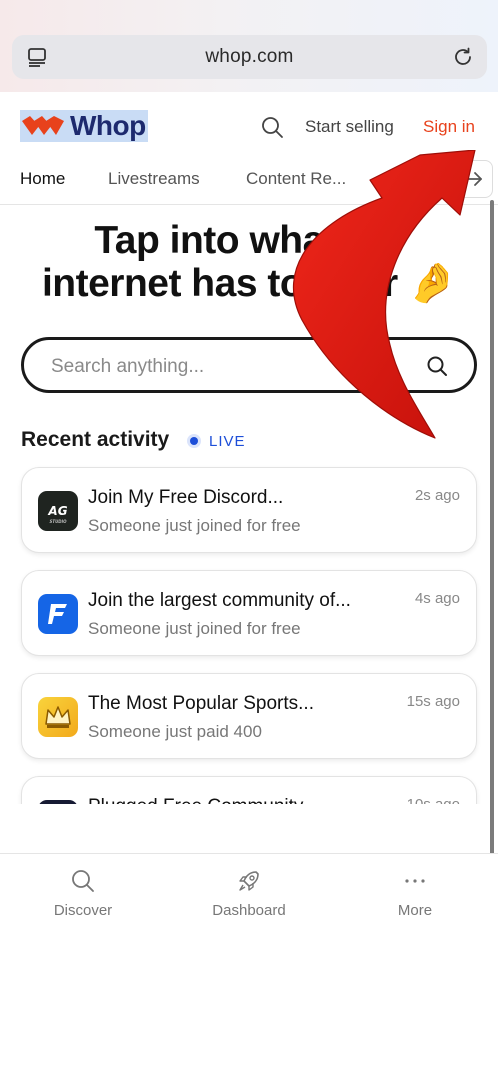 This screenshot has width=498, height=1080. Describe the element at coordinates (58, 802) in the screenshot. I see `dark-logo-icon` at that location.